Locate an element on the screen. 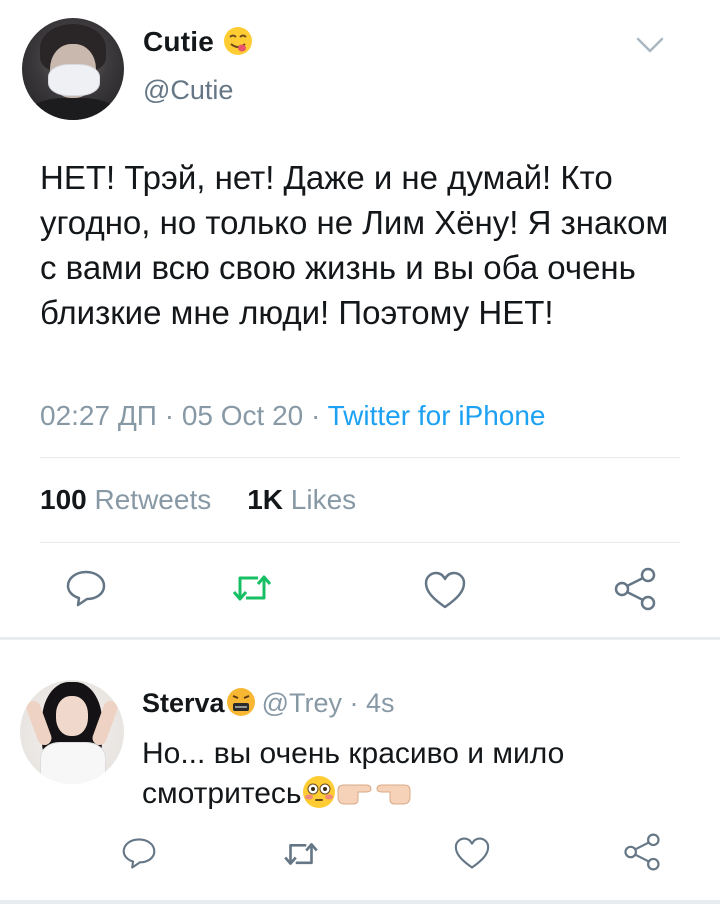  grimacing-angry-face-emoji is located at coordinates (240, 701).